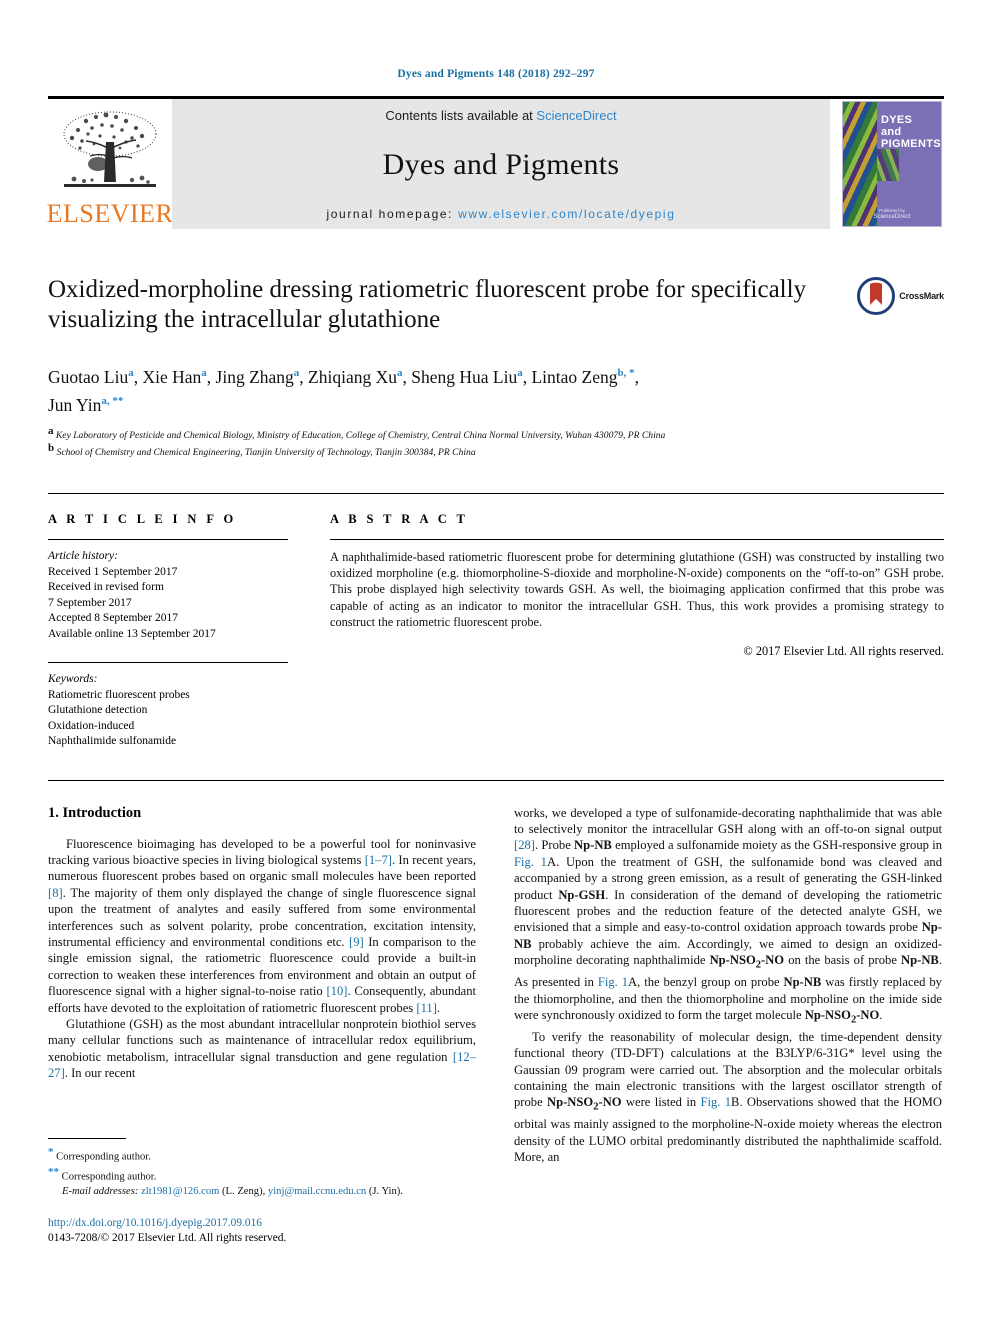  I want to click on author-item: Sheng Hua Liua, so click(466, 377).